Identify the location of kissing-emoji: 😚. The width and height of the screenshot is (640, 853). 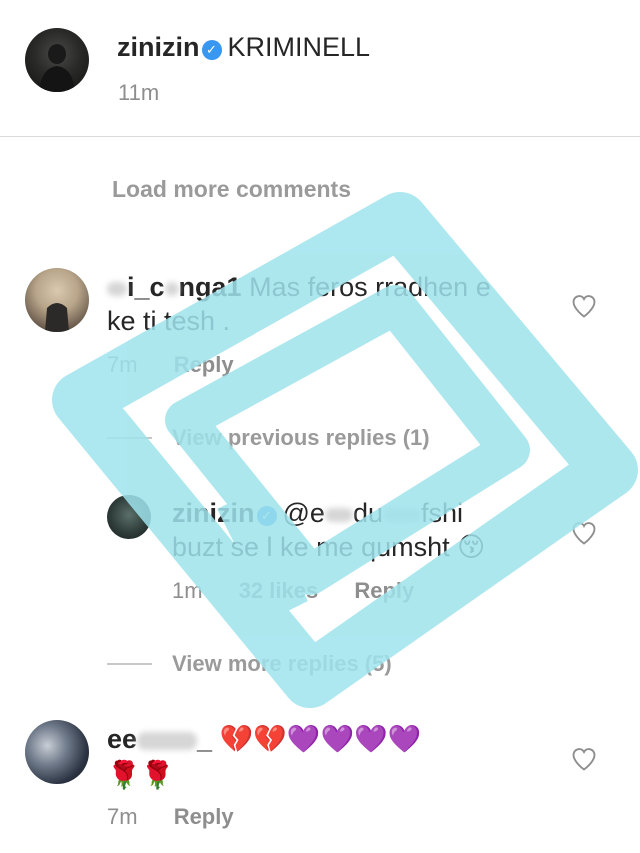
(471, 547).